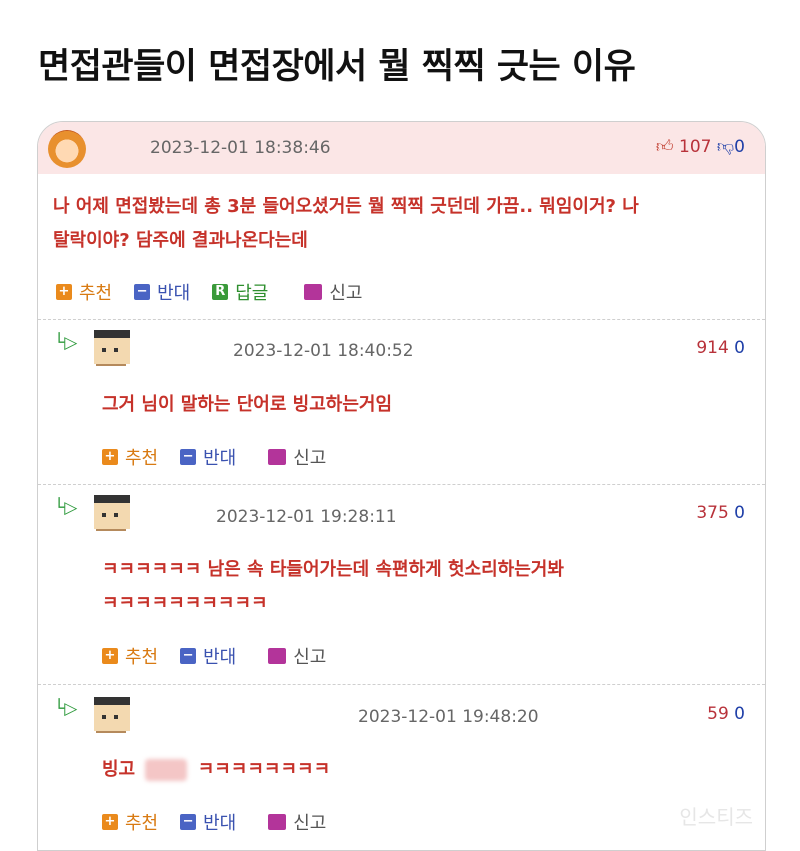  I want to click on post-down-count: 0, so click(739, 147).